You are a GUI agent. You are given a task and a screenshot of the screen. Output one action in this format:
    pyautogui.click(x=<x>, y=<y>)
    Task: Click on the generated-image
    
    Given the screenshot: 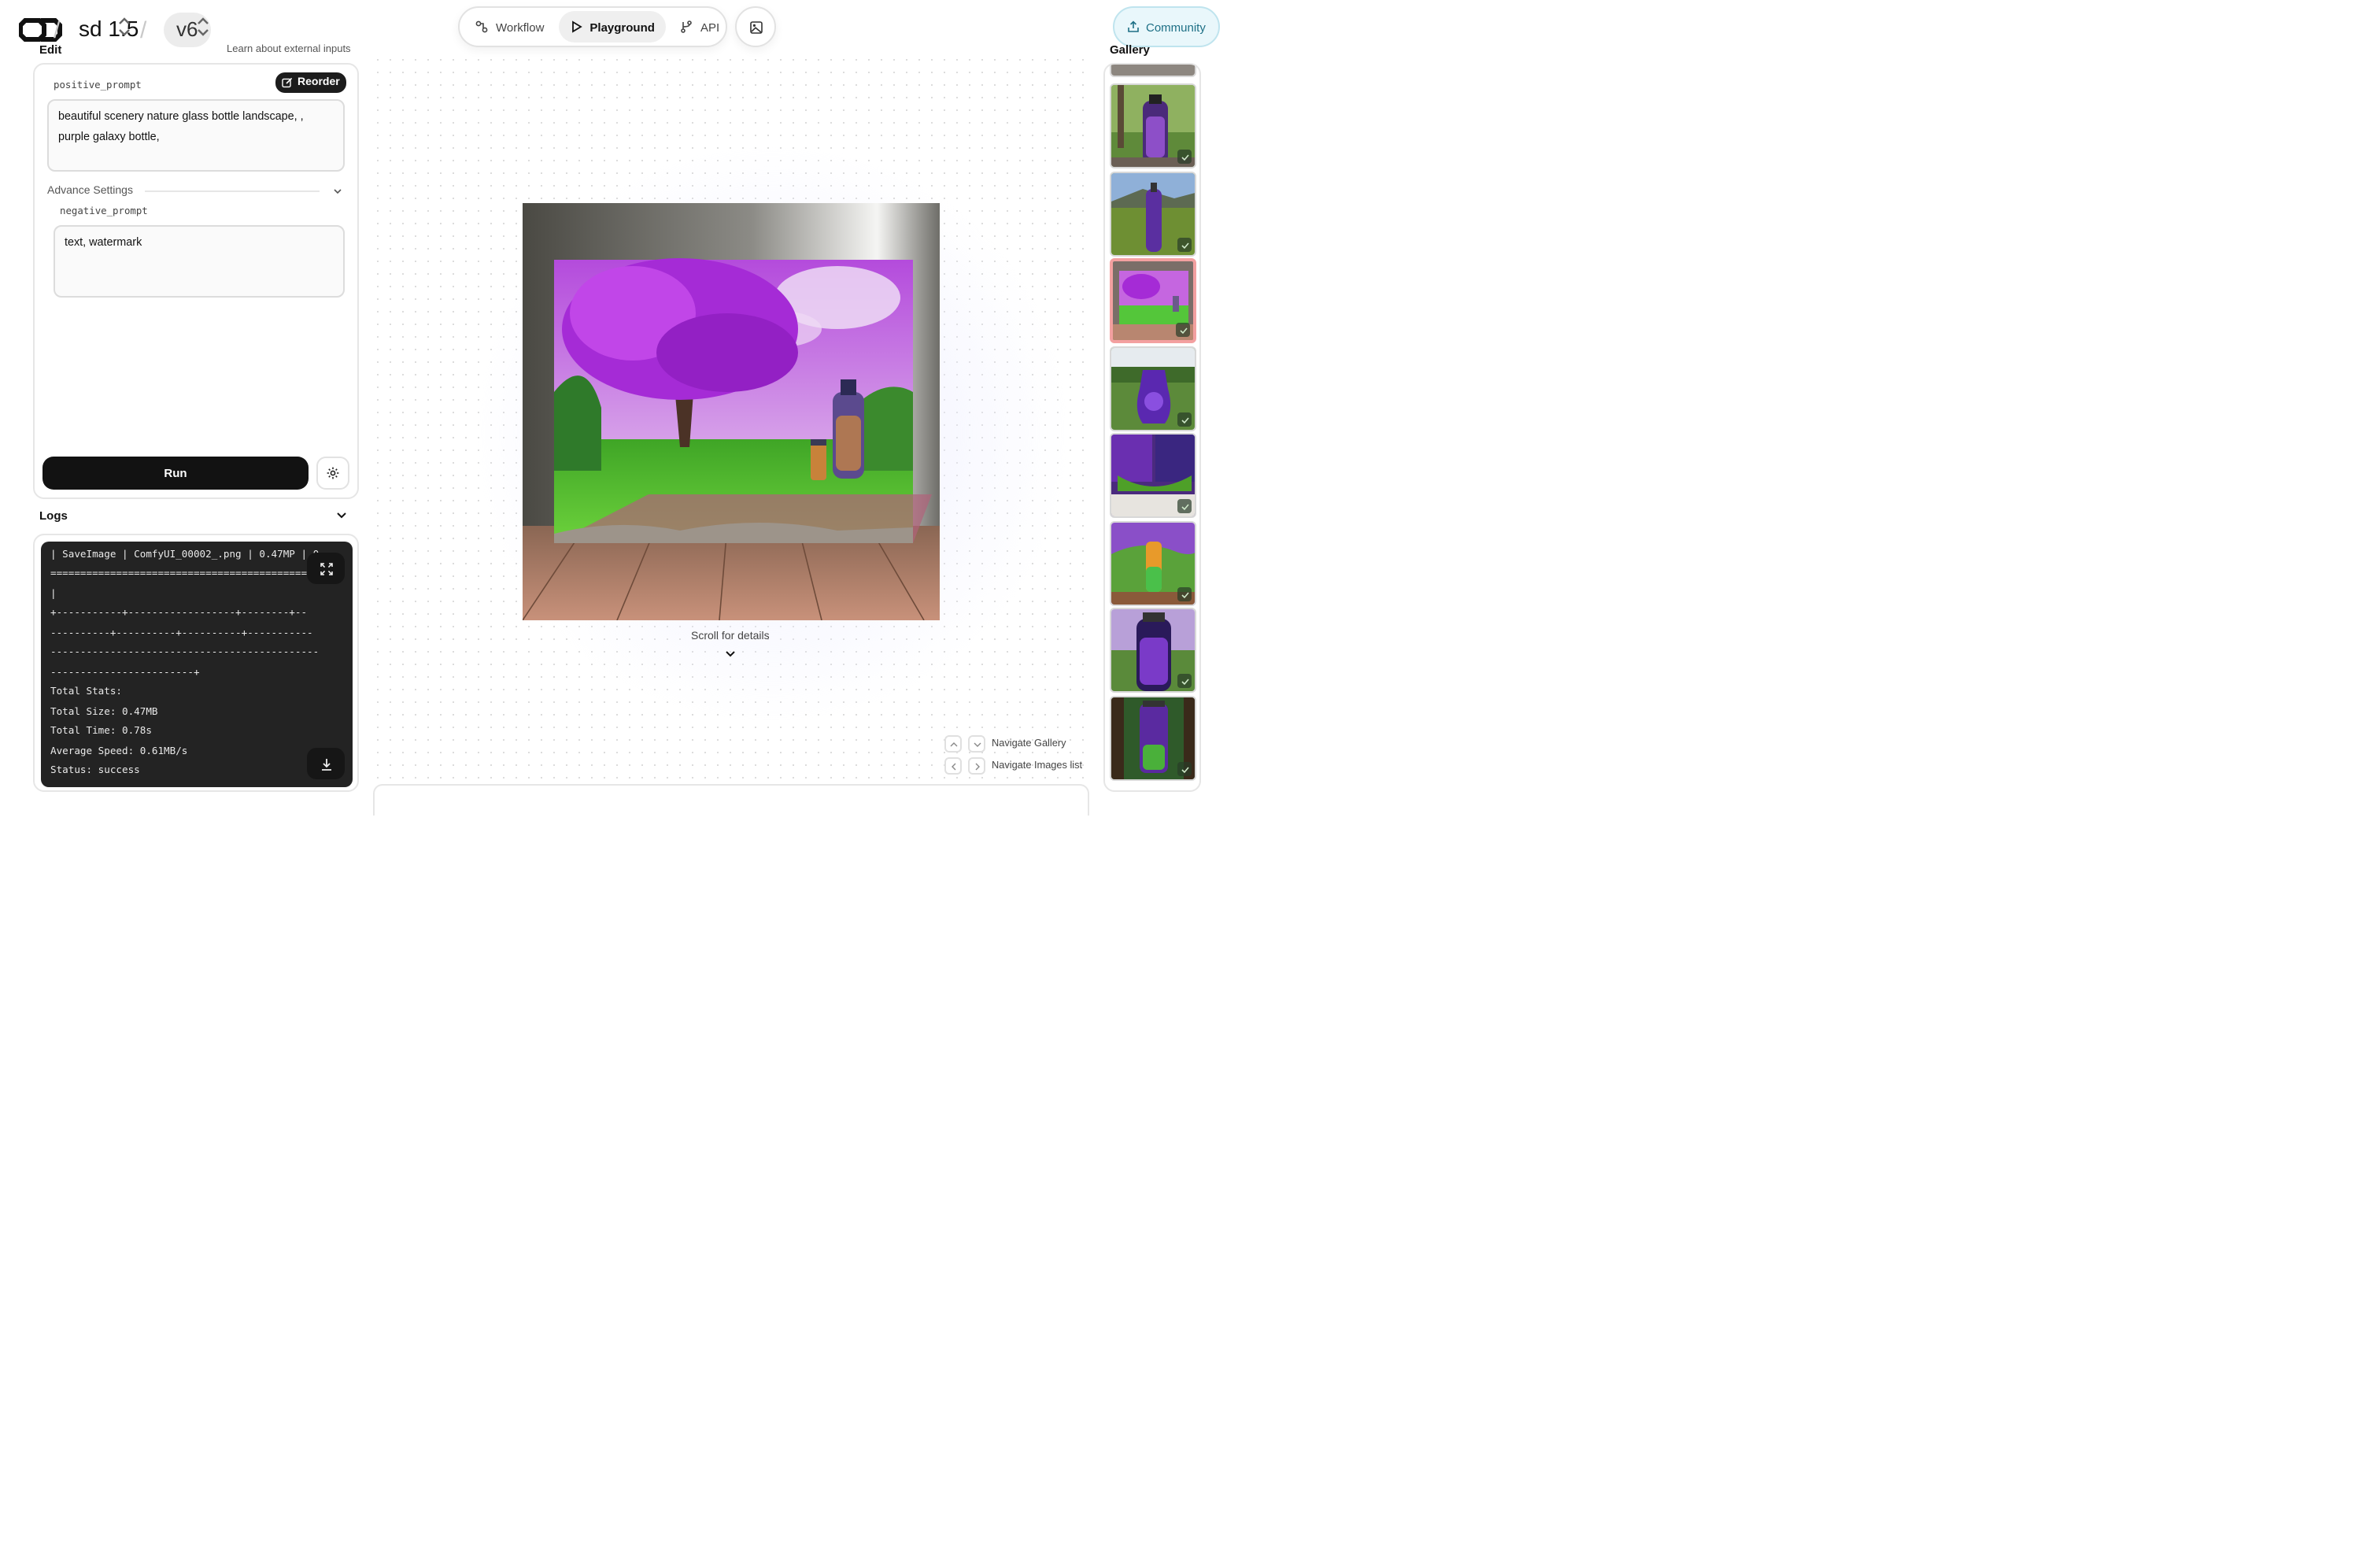 What is the action you would take?
    pyautogui.click(x=731, y=412)
    